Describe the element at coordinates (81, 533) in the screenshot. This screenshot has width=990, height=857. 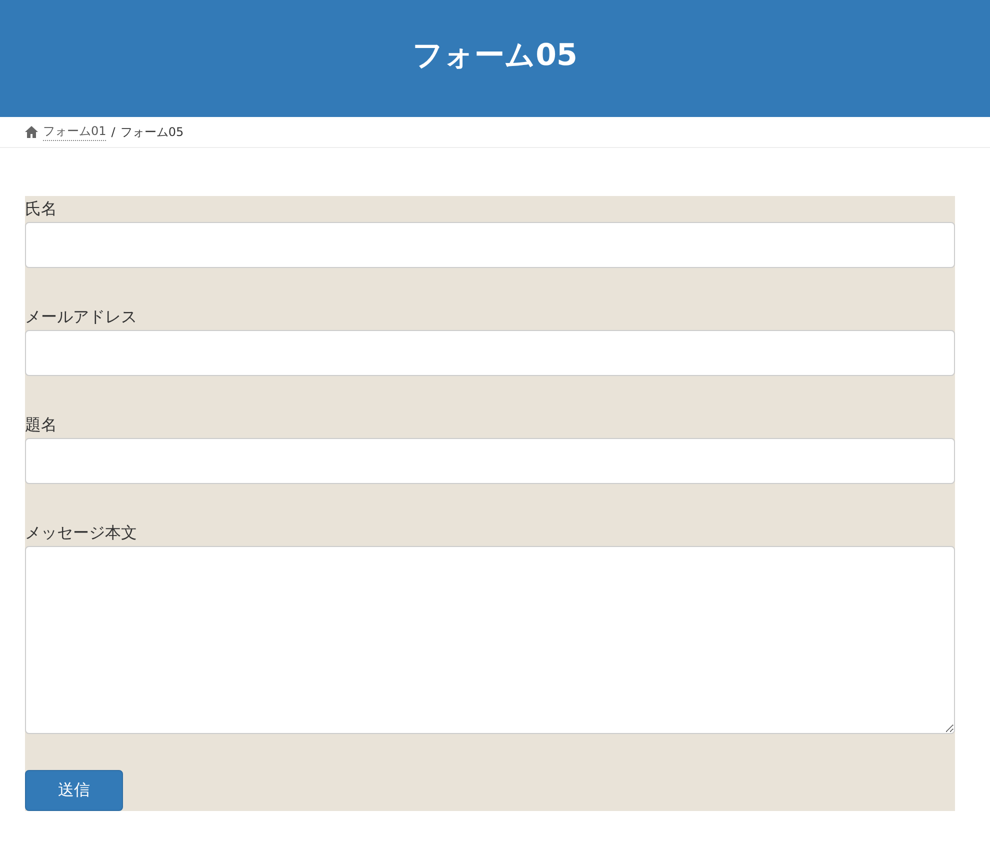
I see `field-label: メッセージ本文` at that location.